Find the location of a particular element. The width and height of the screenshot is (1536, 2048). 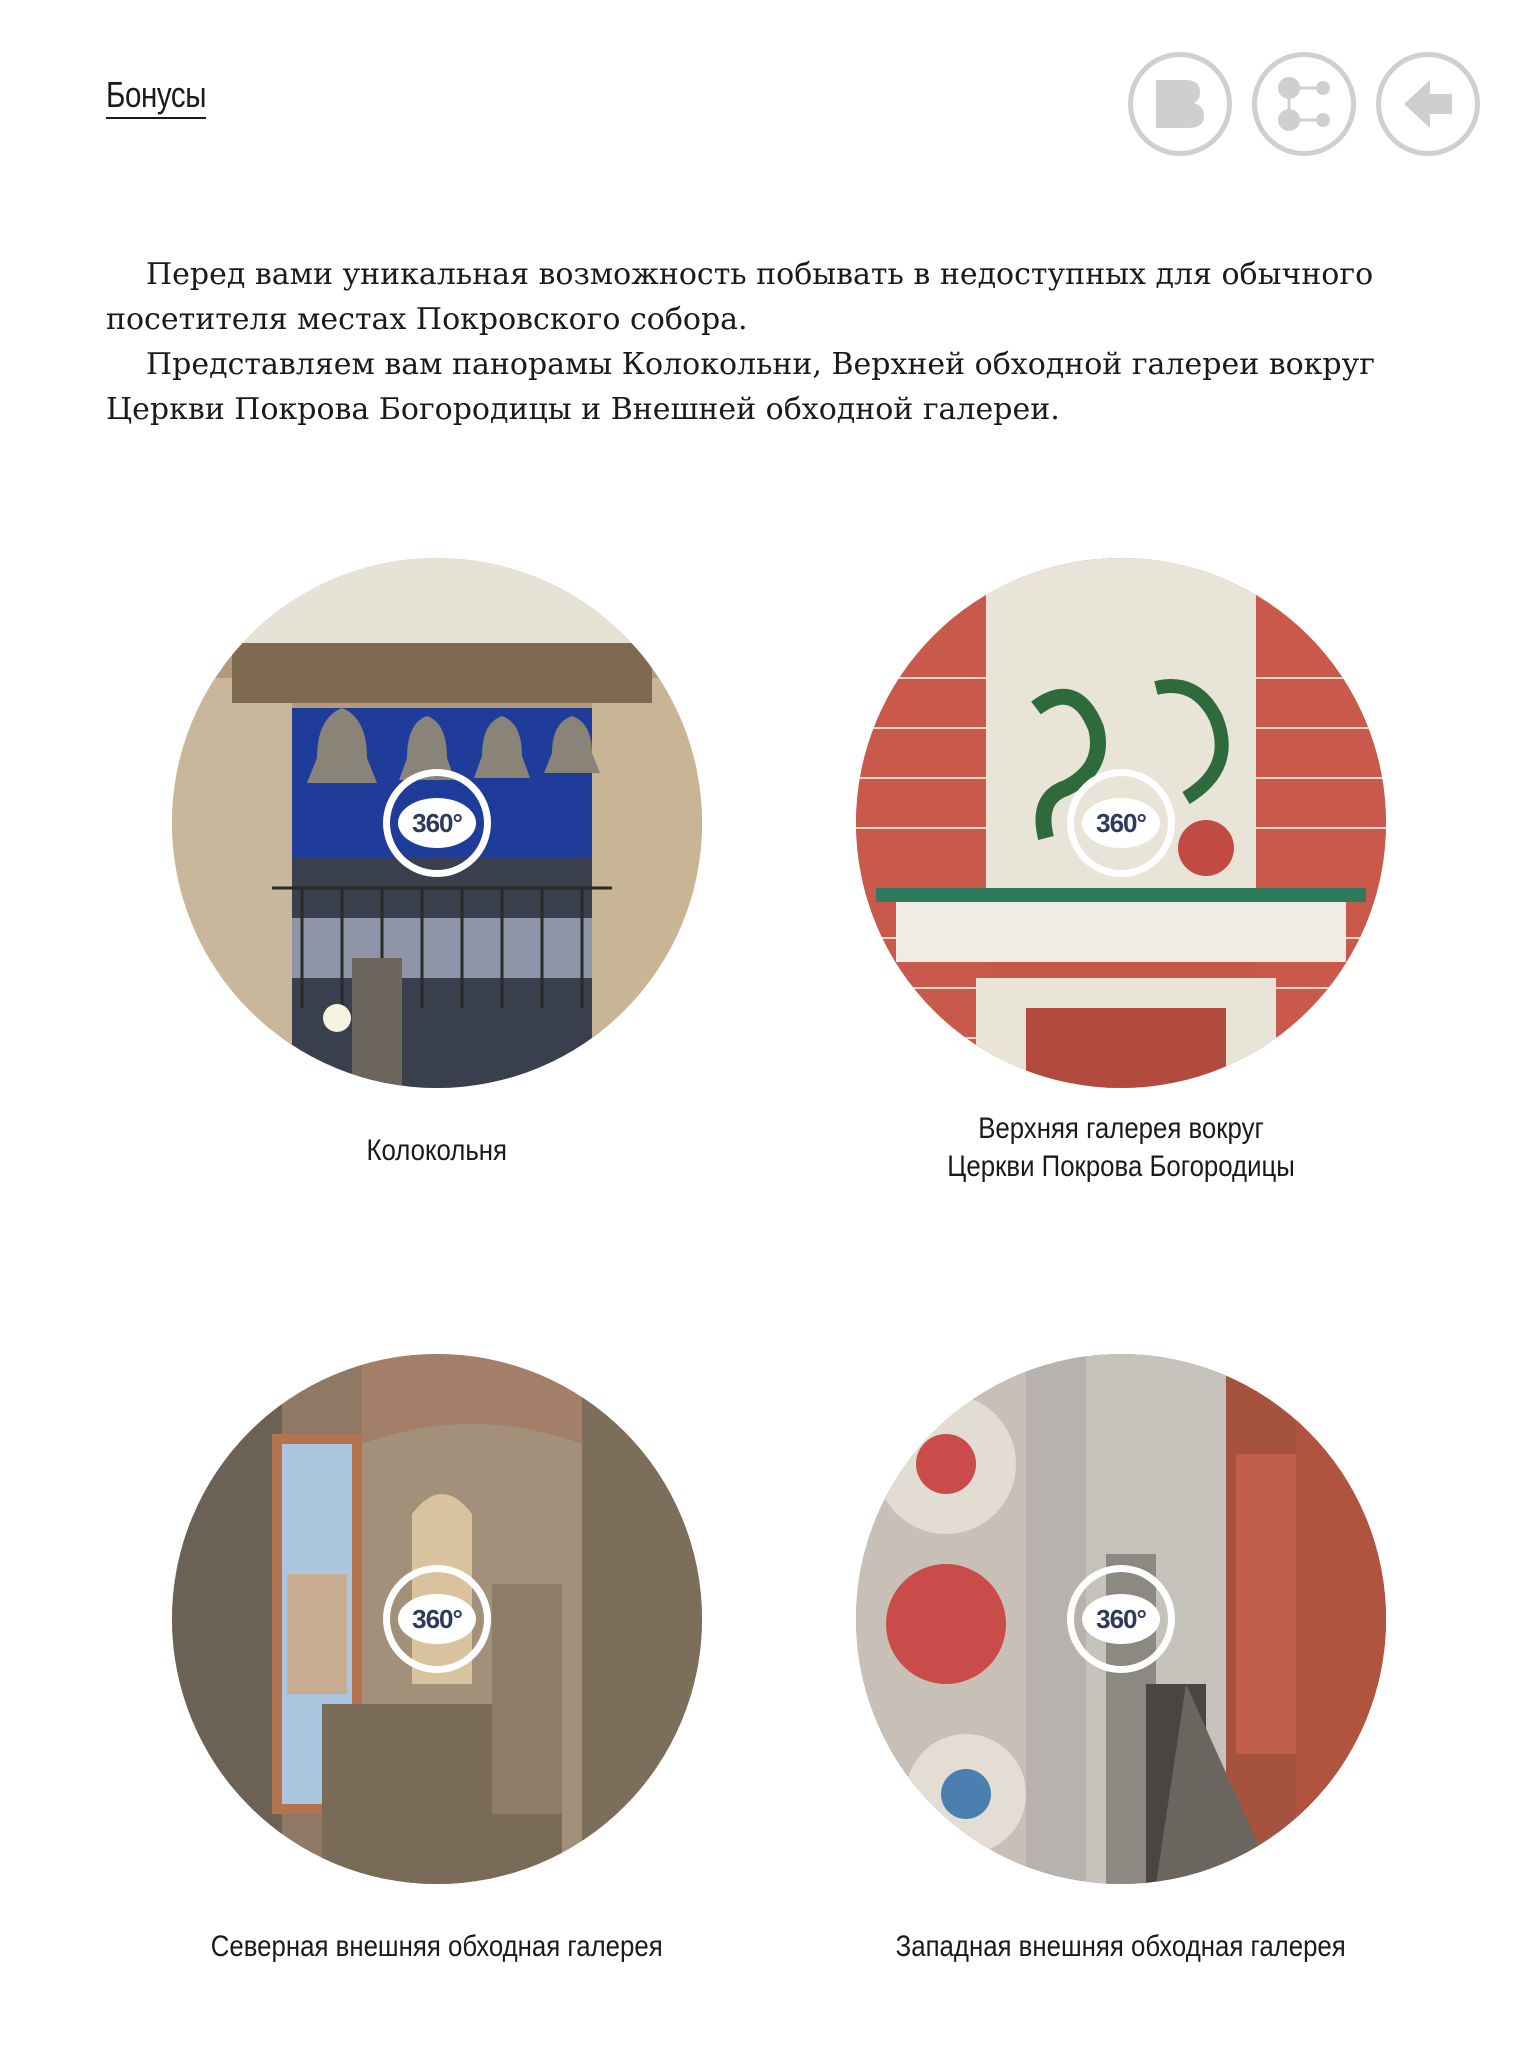

book-icon is located at coordinates (1180, 104).